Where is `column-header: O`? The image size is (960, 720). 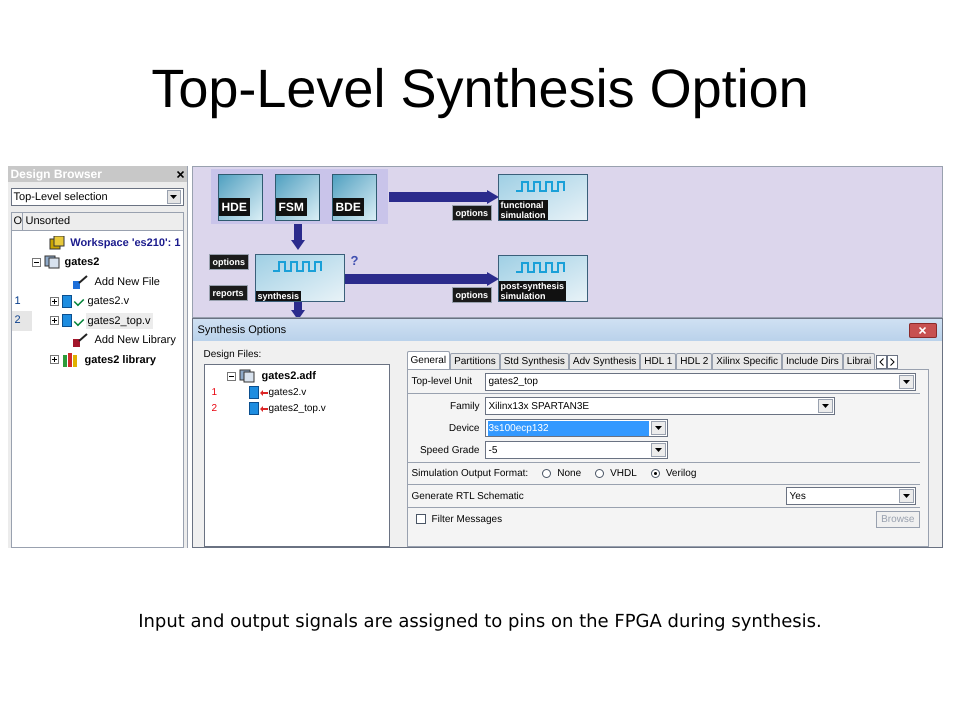 column-header: O is located at coordinates (17, 221).